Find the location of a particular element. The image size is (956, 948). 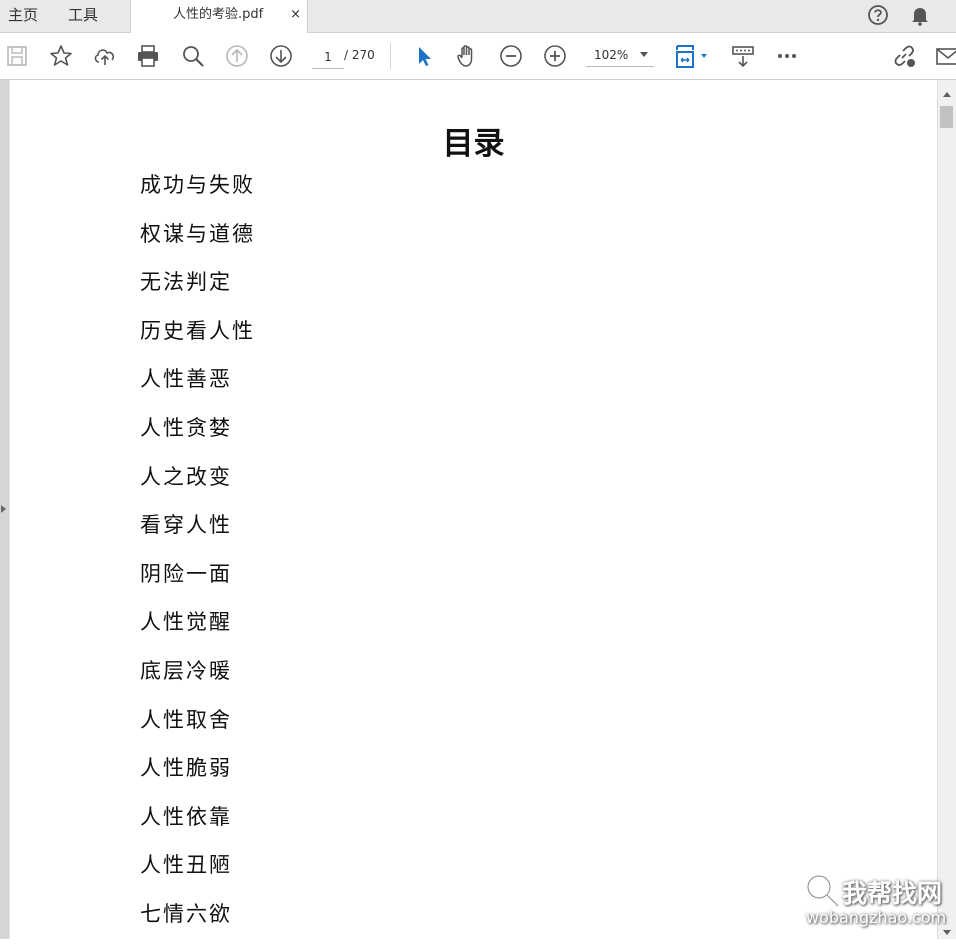

toc-item: 看穿人性 is located at coordinates (186, 525).